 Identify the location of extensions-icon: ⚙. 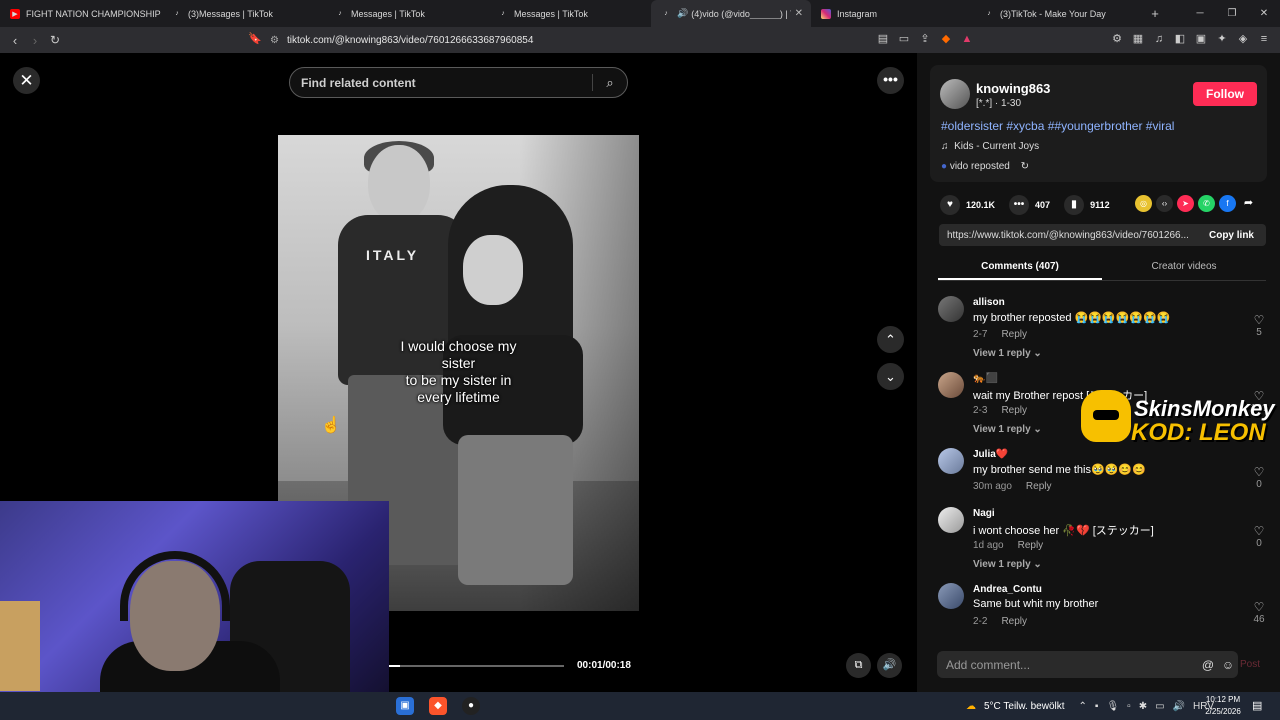
(1117, 39).